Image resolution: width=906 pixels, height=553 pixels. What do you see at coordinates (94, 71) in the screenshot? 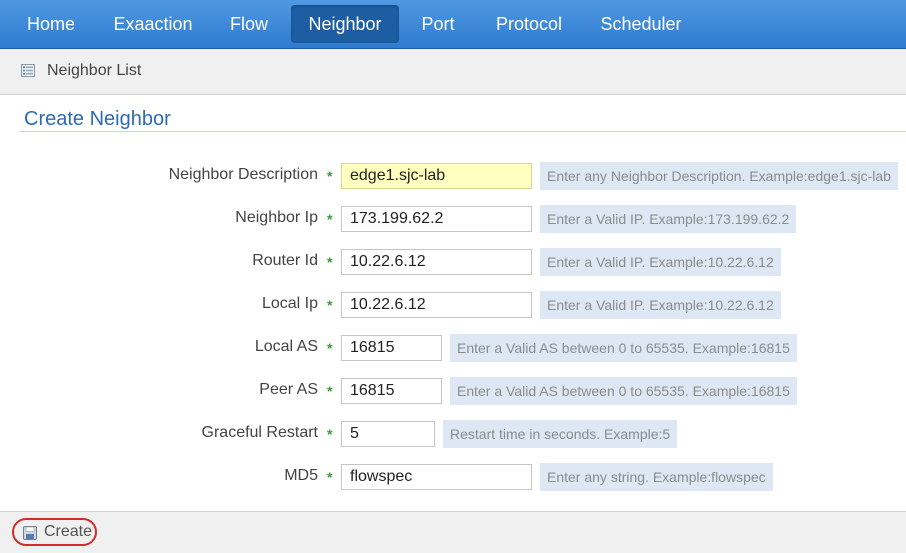
I see `neighbor-list-link: Neighbor List` at bounding box center [94, 71].